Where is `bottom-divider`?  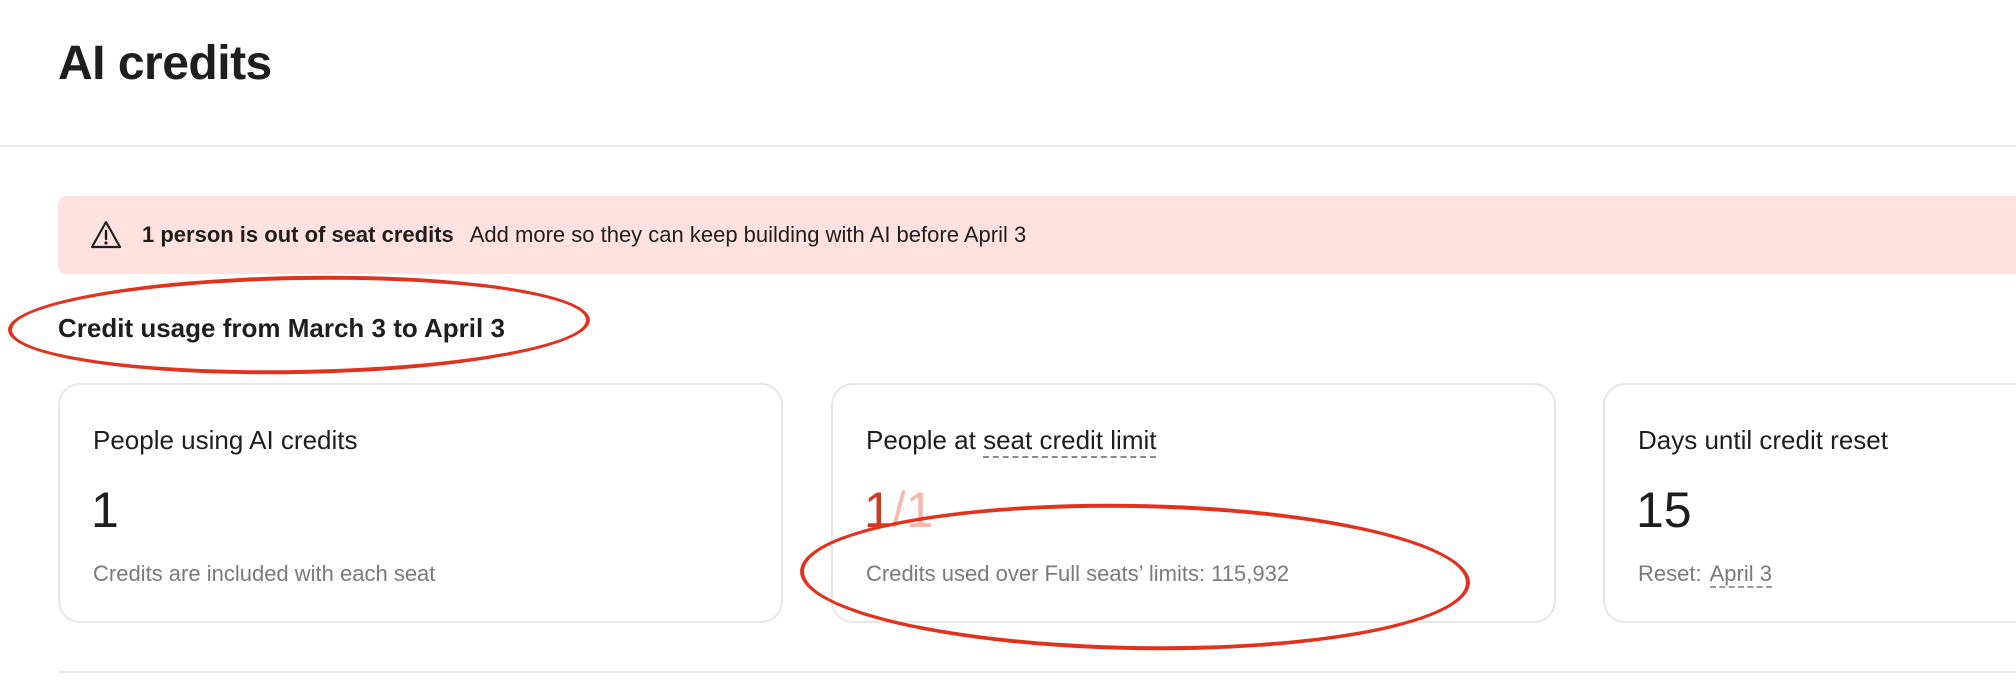 bottom-divider is located at coordinates (1037, 672).